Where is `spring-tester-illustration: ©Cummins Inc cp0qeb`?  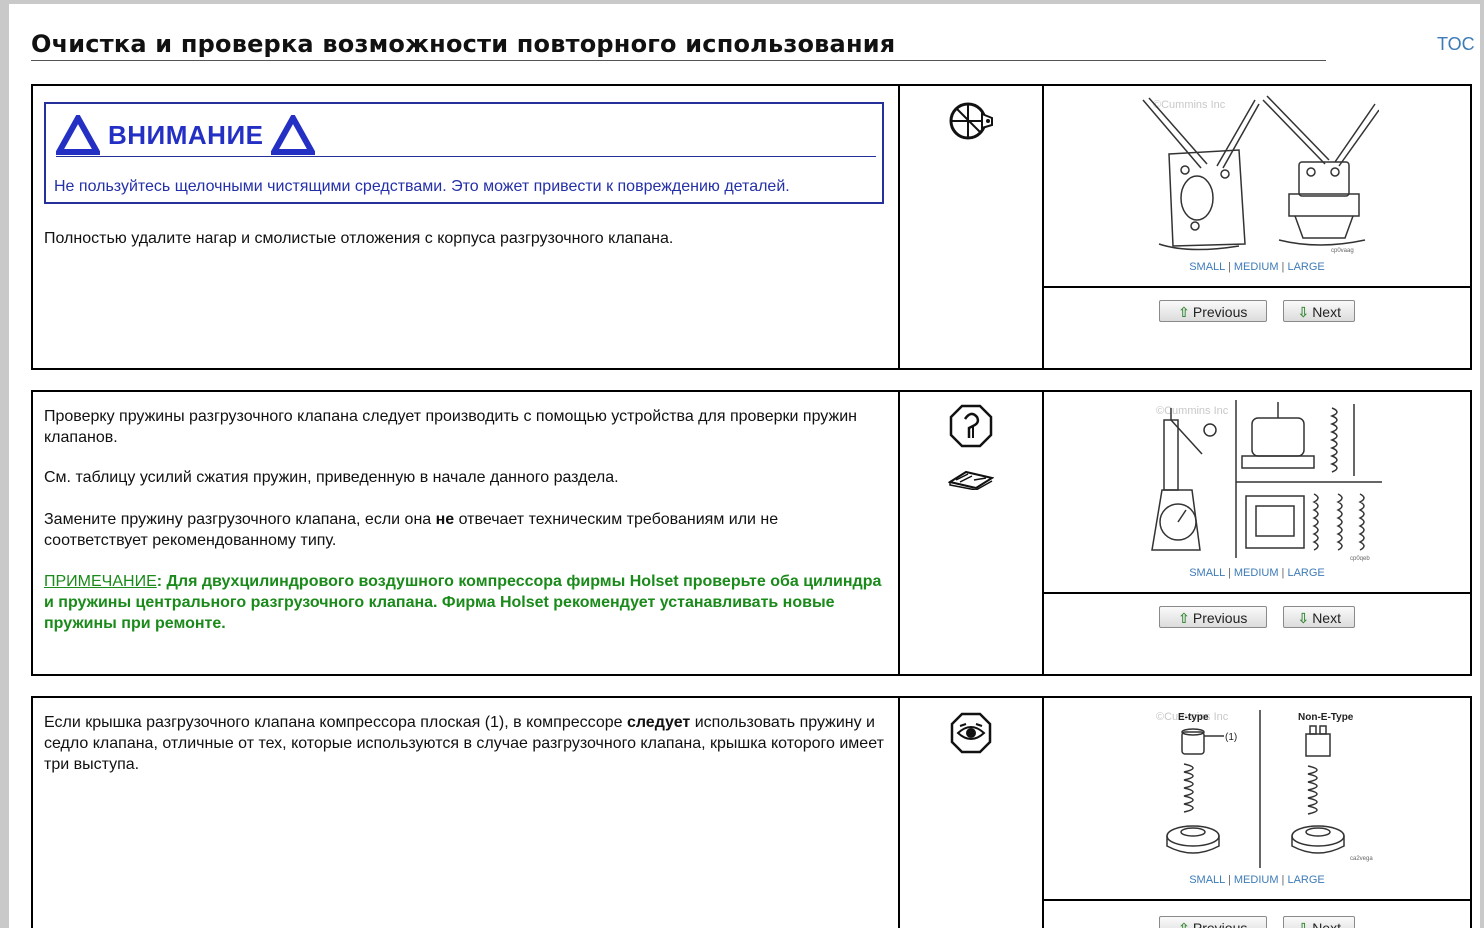
spring-tester-illustration: ©Cummins Inc cp0qeb is located at coordinates (1262, 481).